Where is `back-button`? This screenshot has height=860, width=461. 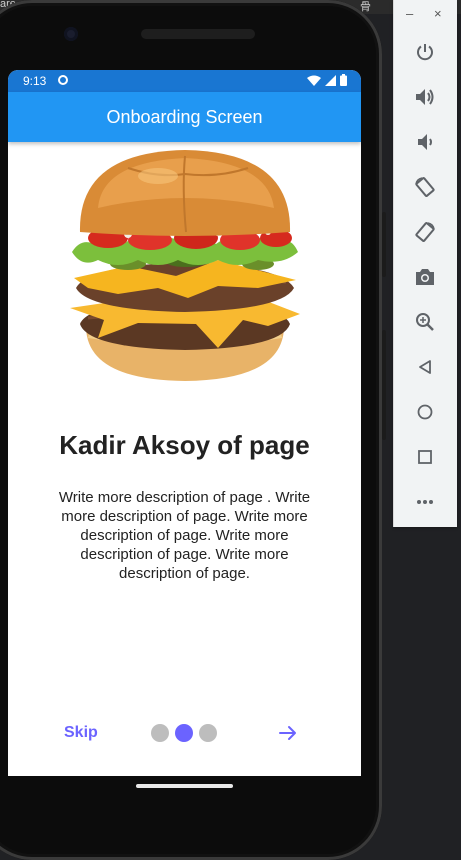 back-button is located at coordinates (425, 367).